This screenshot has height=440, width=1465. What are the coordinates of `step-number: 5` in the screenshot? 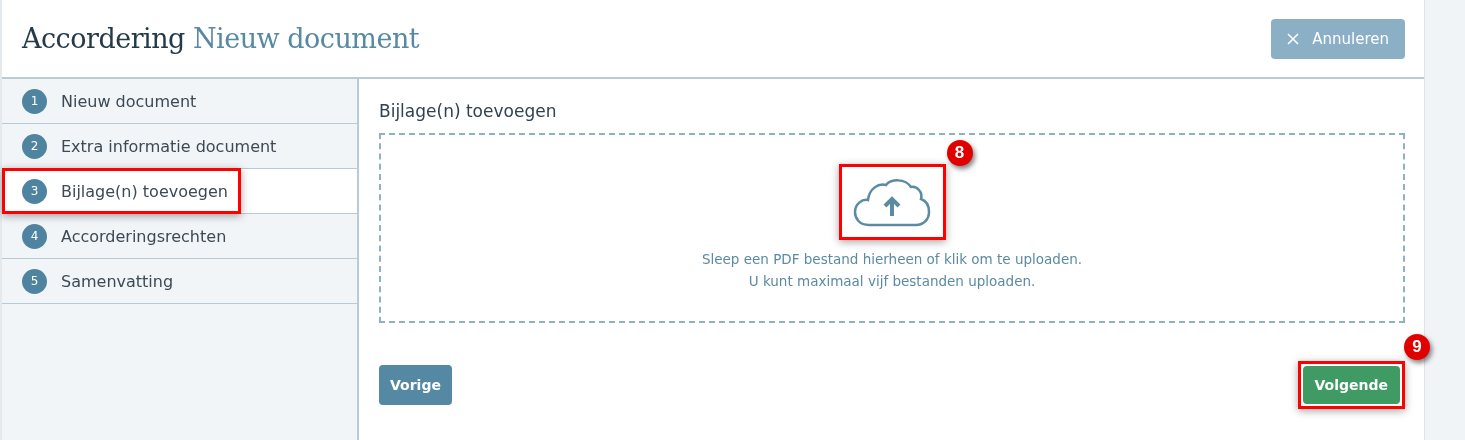 It's located at (34, 281).